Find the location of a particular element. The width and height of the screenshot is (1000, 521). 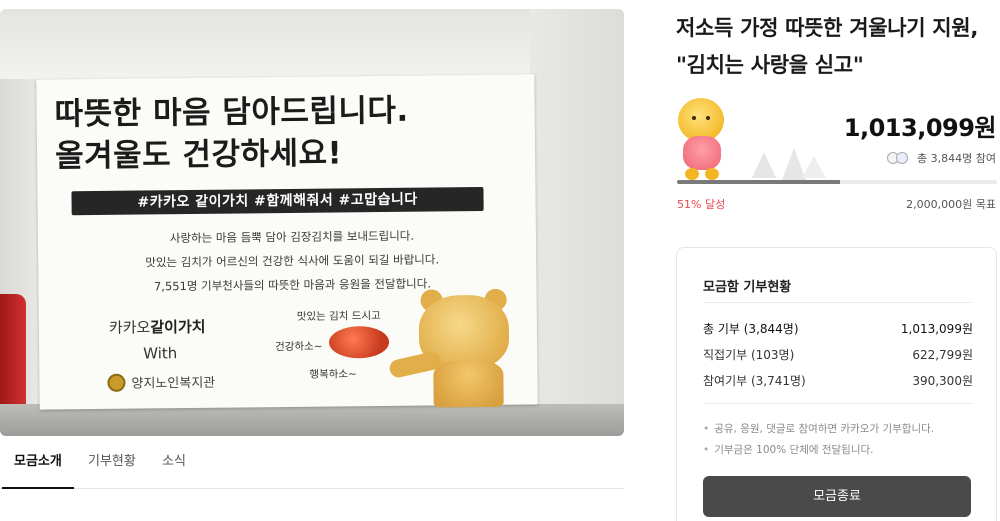

goal-amount: 2,000,000원 목표 is located at coordinates (951, 204).